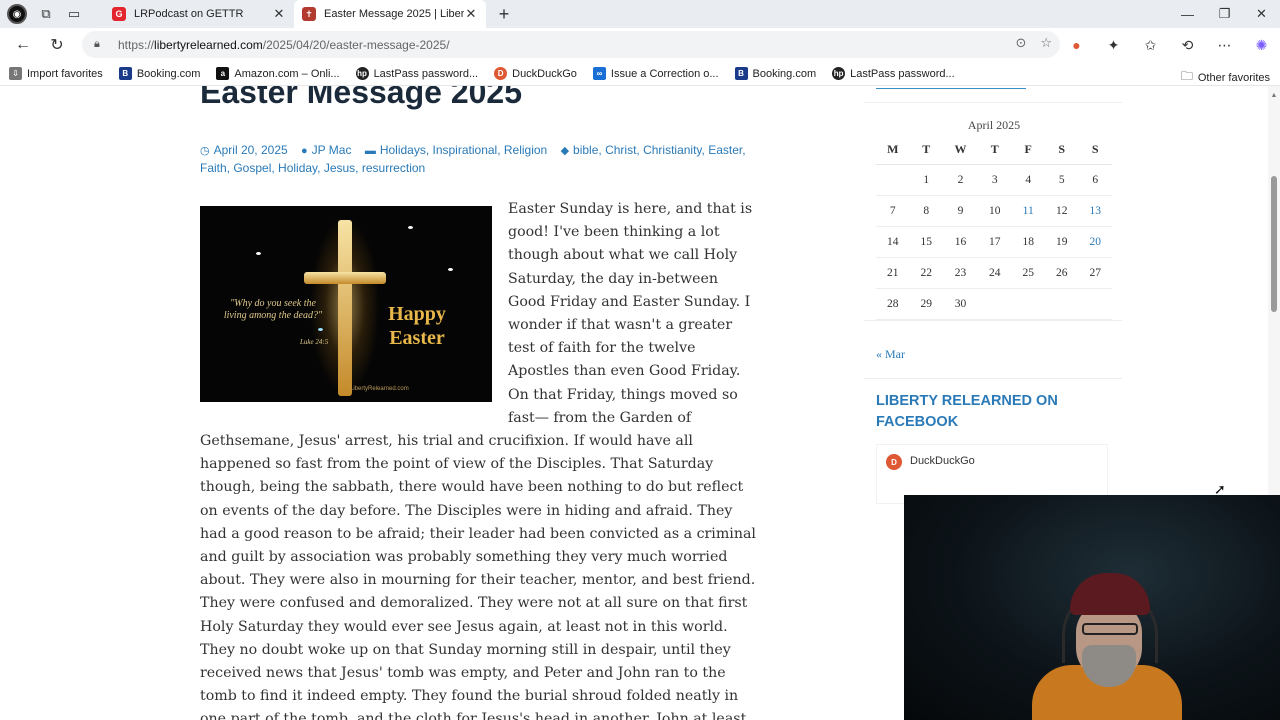  What do you see at coordinates (504, 14) in the screenshot?
I see `new-tab-button: +` at bounding box center [504, 14].